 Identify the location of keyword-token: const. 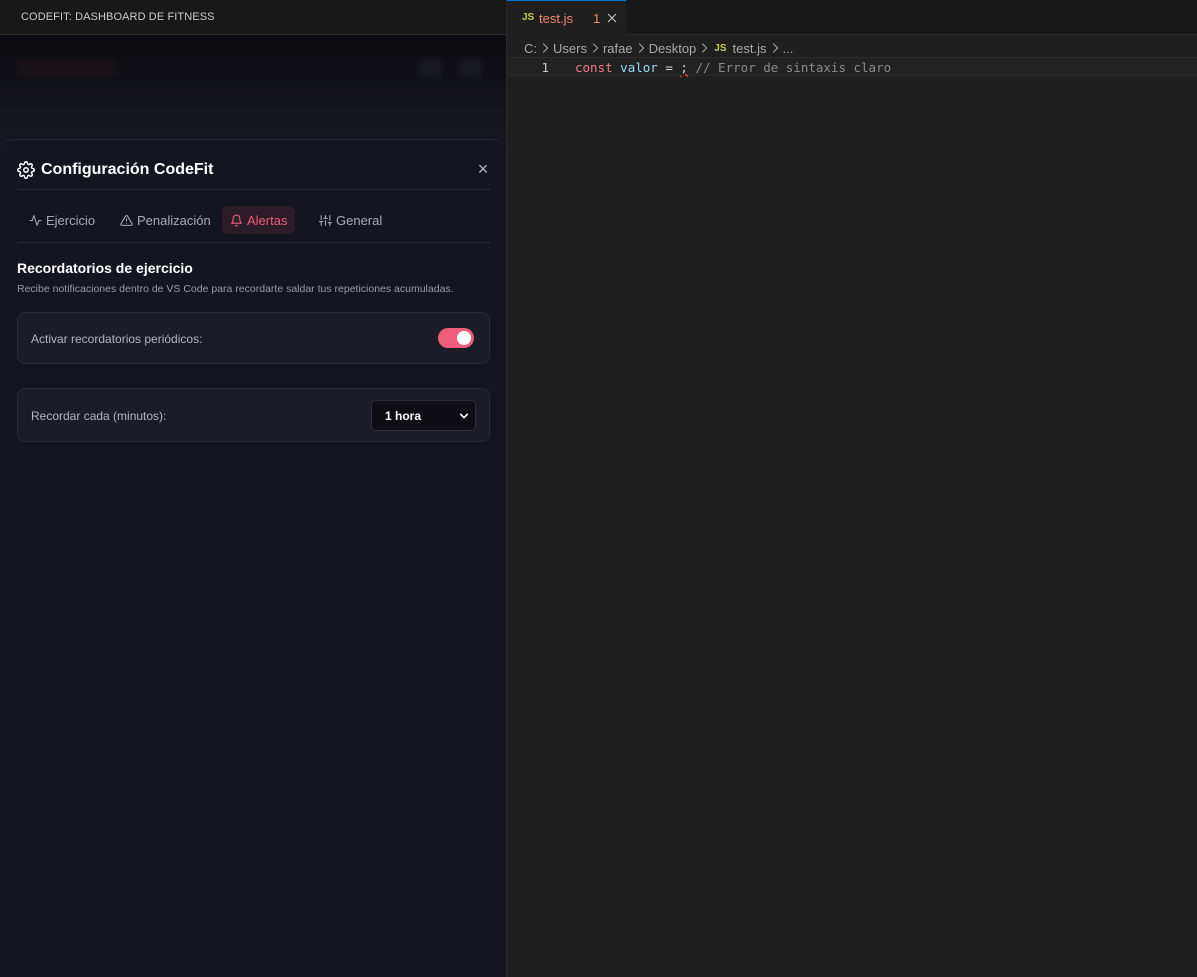
(594, 67).